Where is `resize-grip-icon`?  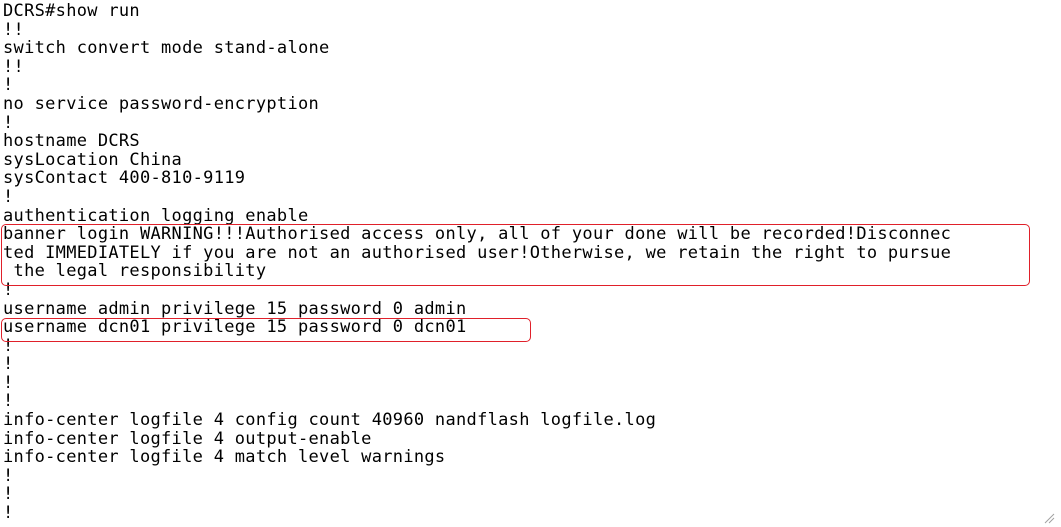 resize-grip-icon is located at coordinates (1049, 517).